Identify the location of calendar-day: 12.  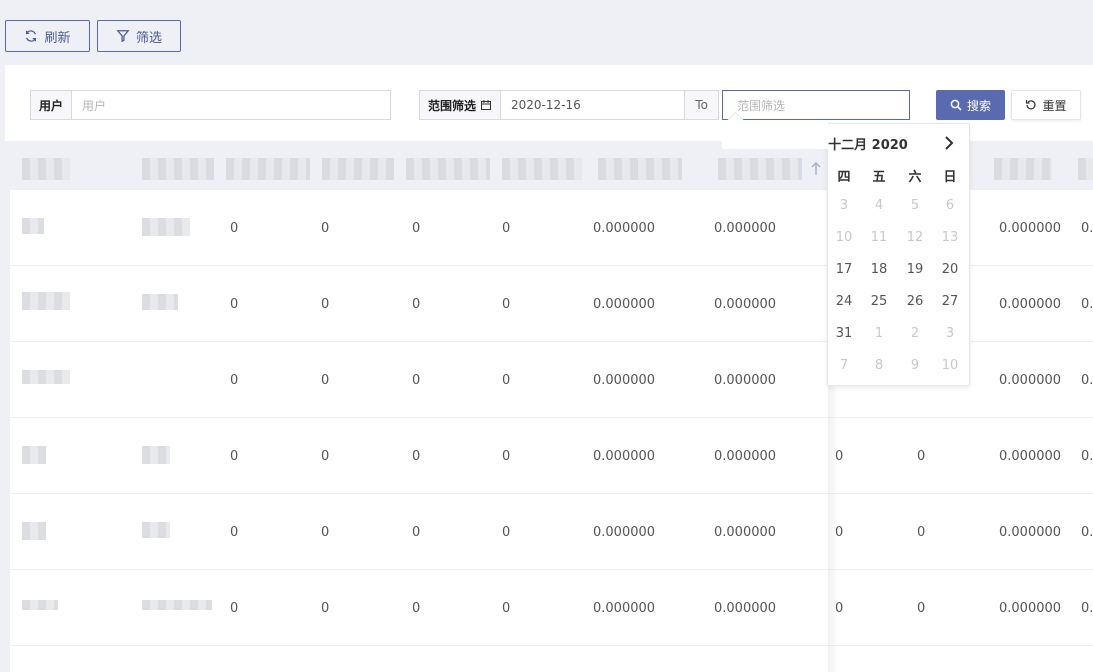
(915, 237).